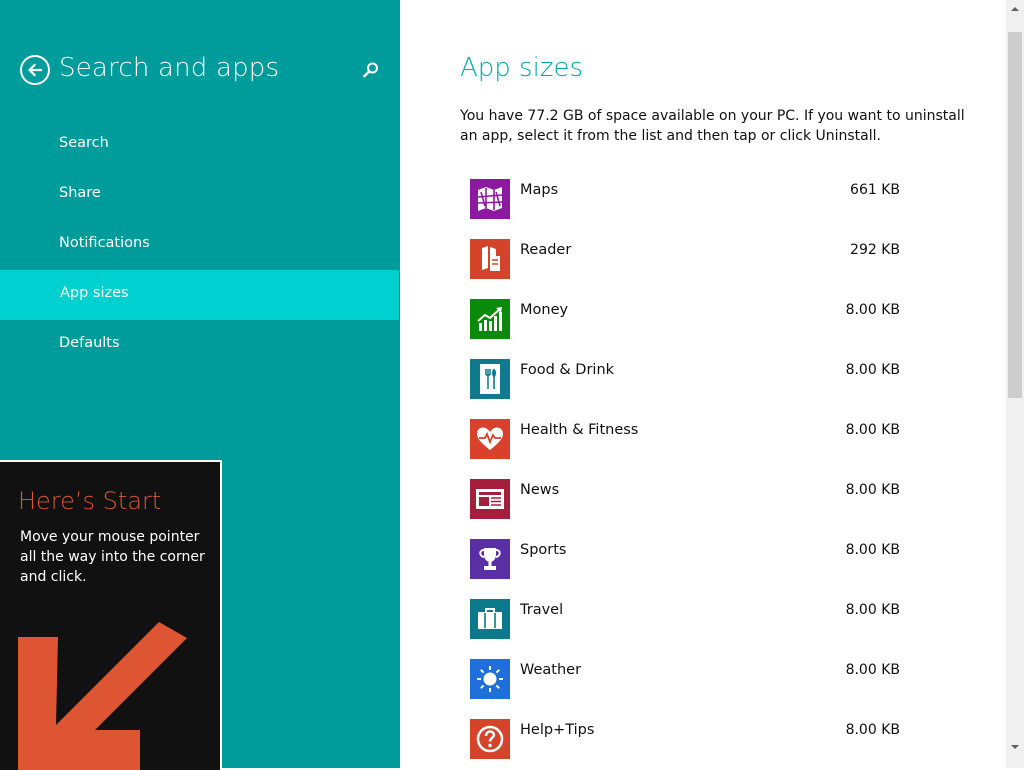  Describe the element at coordinates (84, 143) in the screenshot. I see `nav-item-label: Search` at that location.